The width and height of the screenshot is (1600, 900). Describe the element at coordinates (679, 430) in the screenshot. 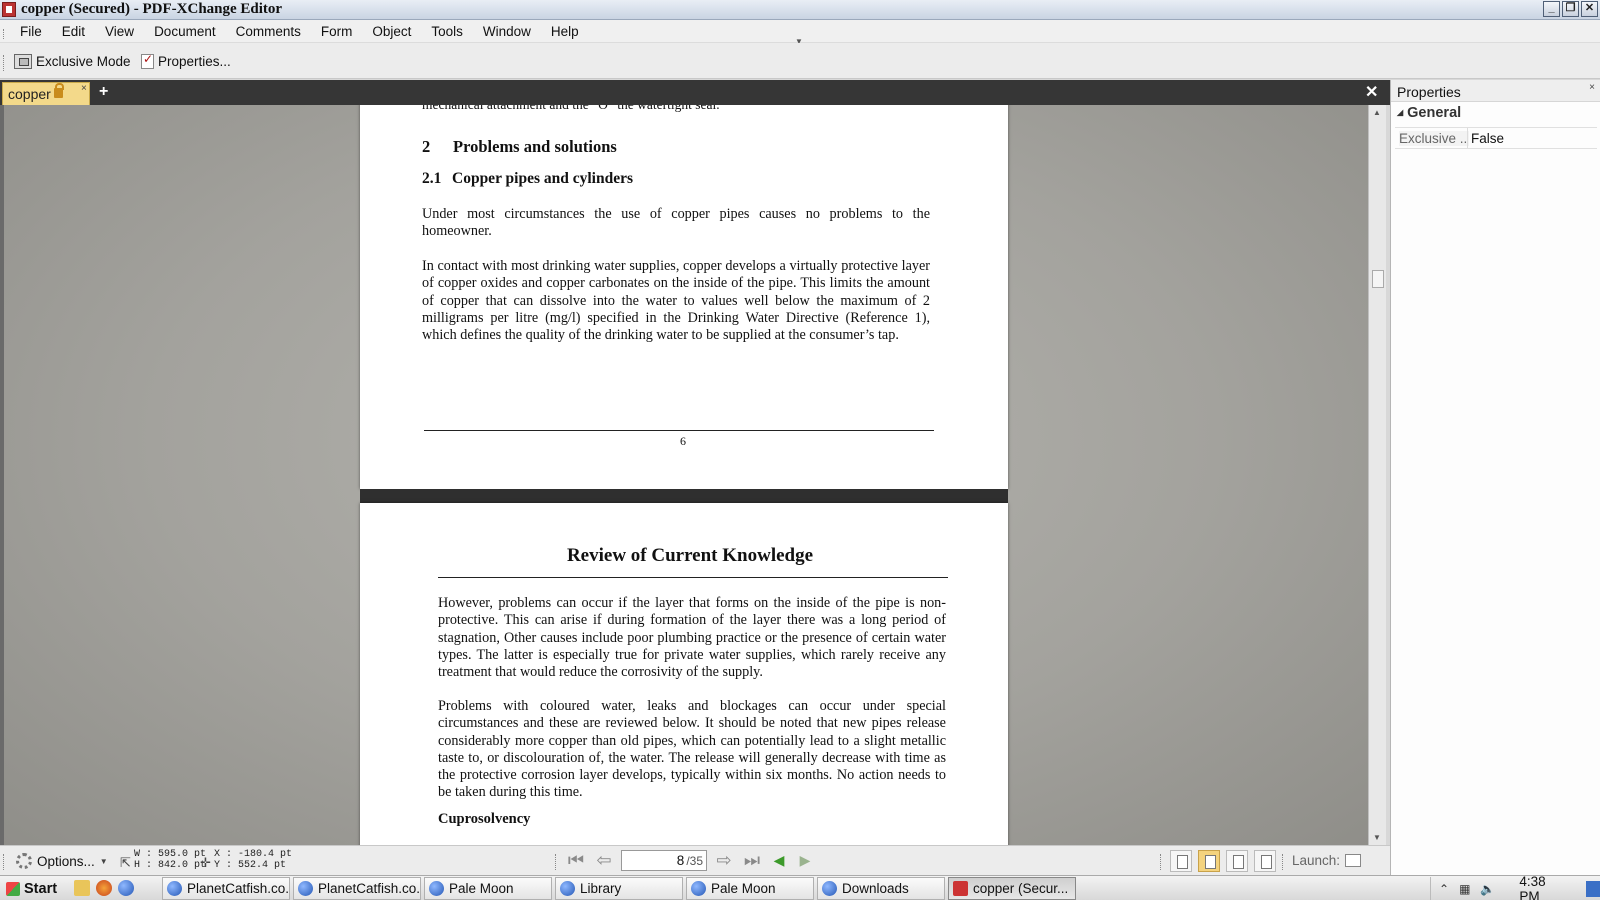

I see `footer-rule` at that location.